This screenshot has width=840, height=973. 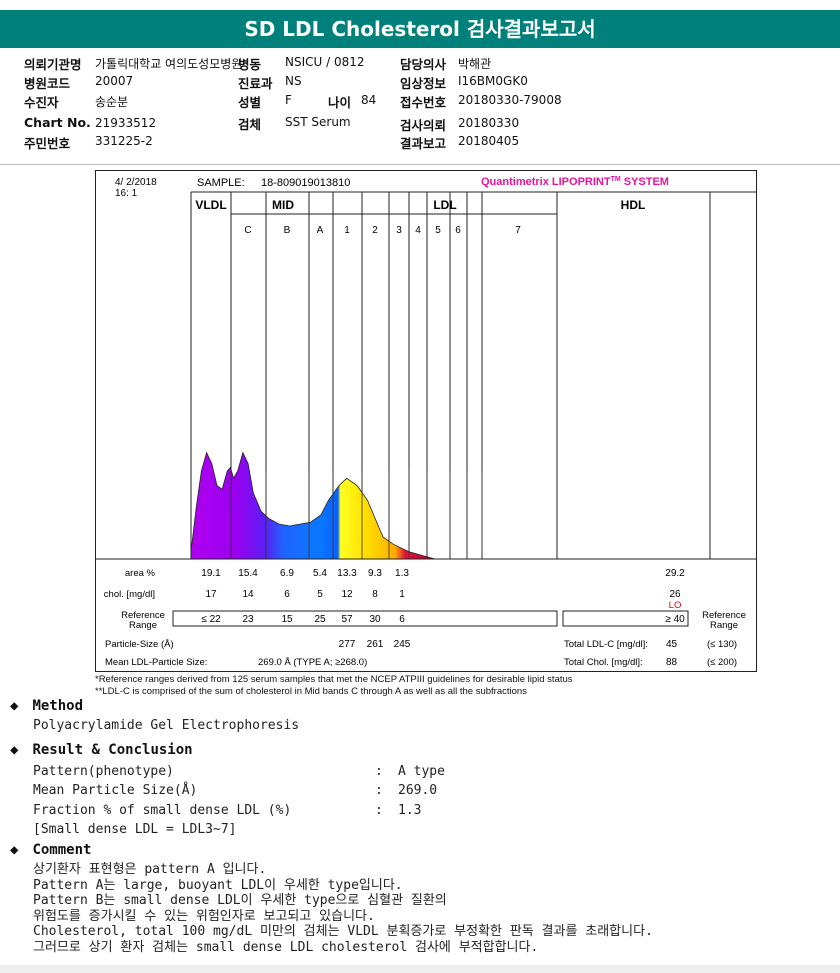 I want to click on ref-range-value: 15, so click(x=287, y=619).